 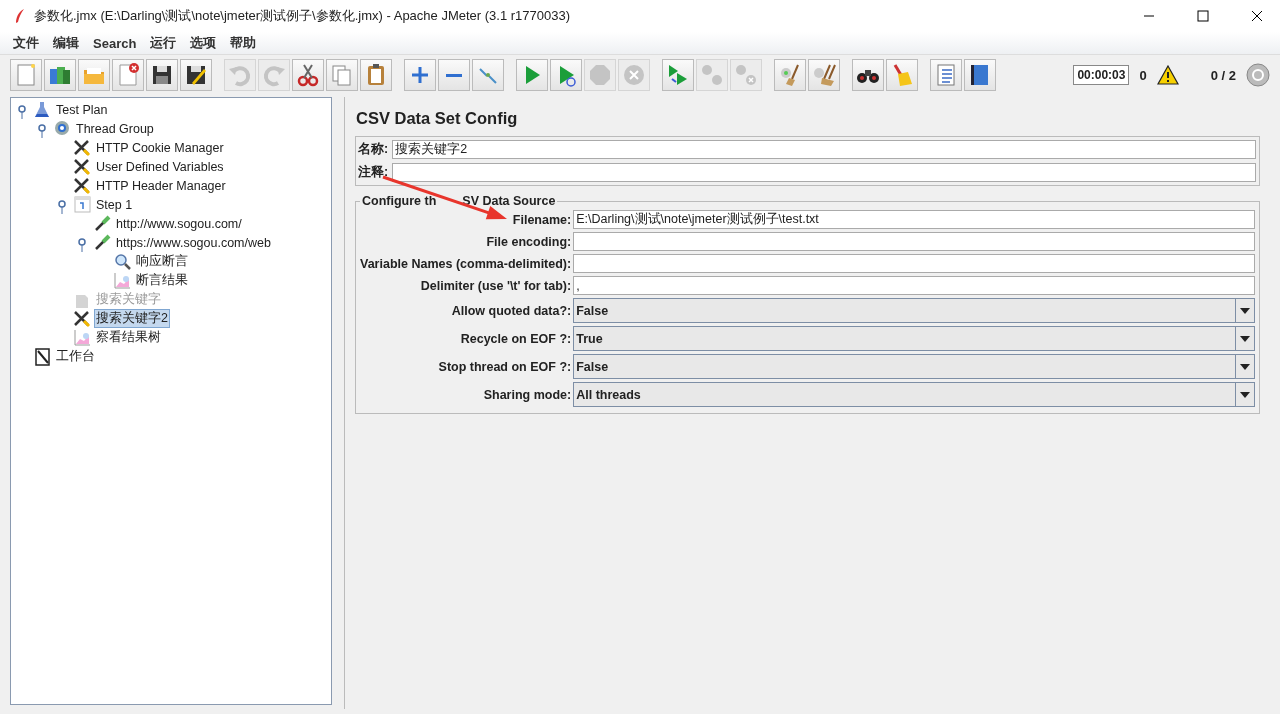 I want to click on comment-label: 注释:, so click(x=373, y=172).